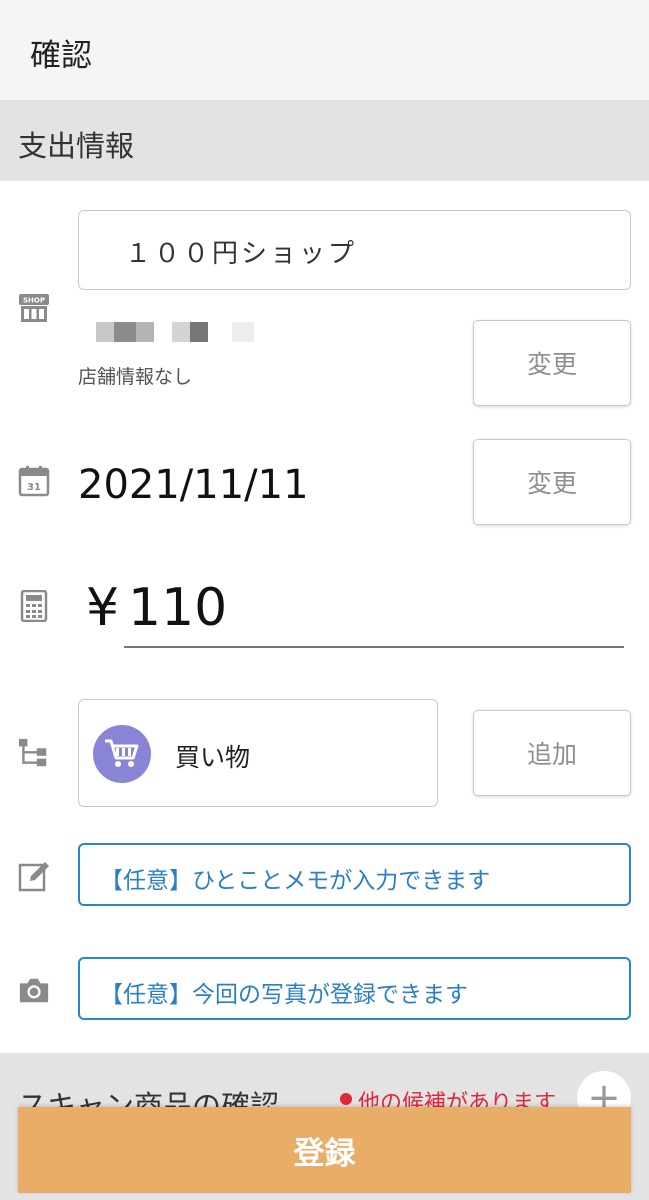 This screenshot has height=1200, width=649. What do you see at coordinates (122, 754) in the screenshot?
I see `shopping-cart-icon` at bounding box center [122, 754].